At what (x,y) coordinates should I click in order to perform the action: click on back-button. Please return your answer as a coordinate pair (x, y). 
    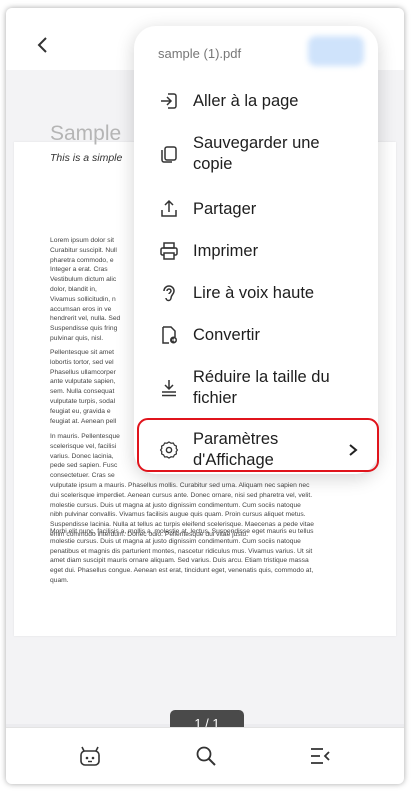
    Looking at the image, I should click on (43, 45).